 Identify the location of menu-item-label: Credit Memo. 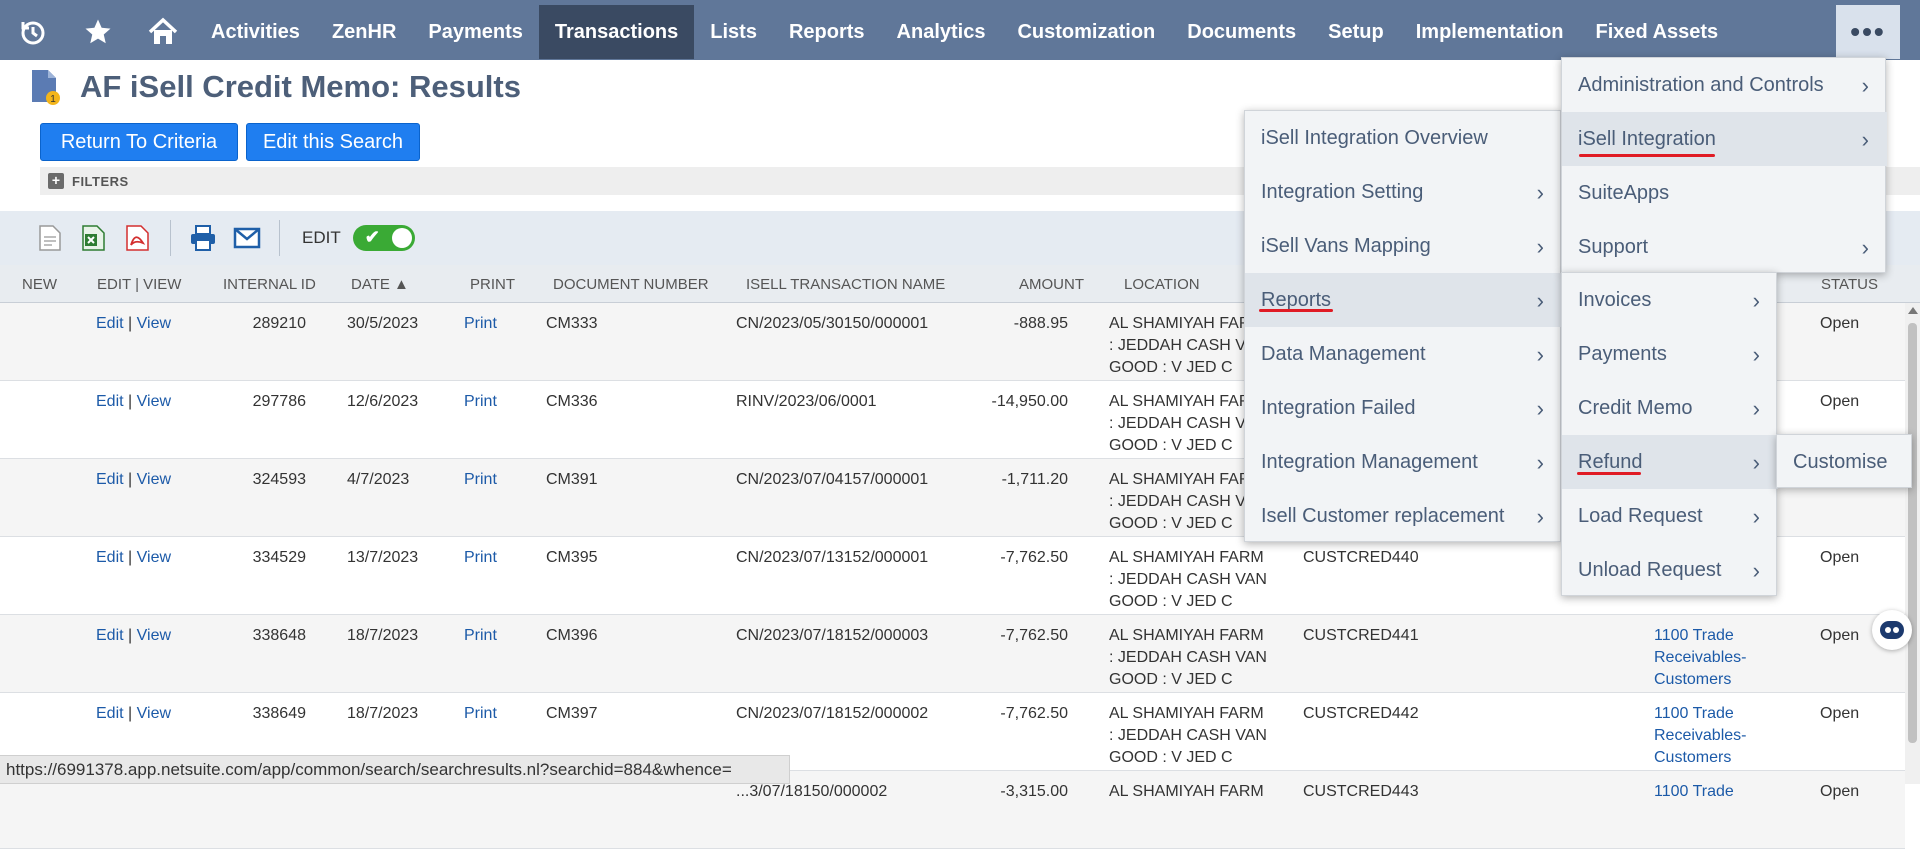
(1635, 407).